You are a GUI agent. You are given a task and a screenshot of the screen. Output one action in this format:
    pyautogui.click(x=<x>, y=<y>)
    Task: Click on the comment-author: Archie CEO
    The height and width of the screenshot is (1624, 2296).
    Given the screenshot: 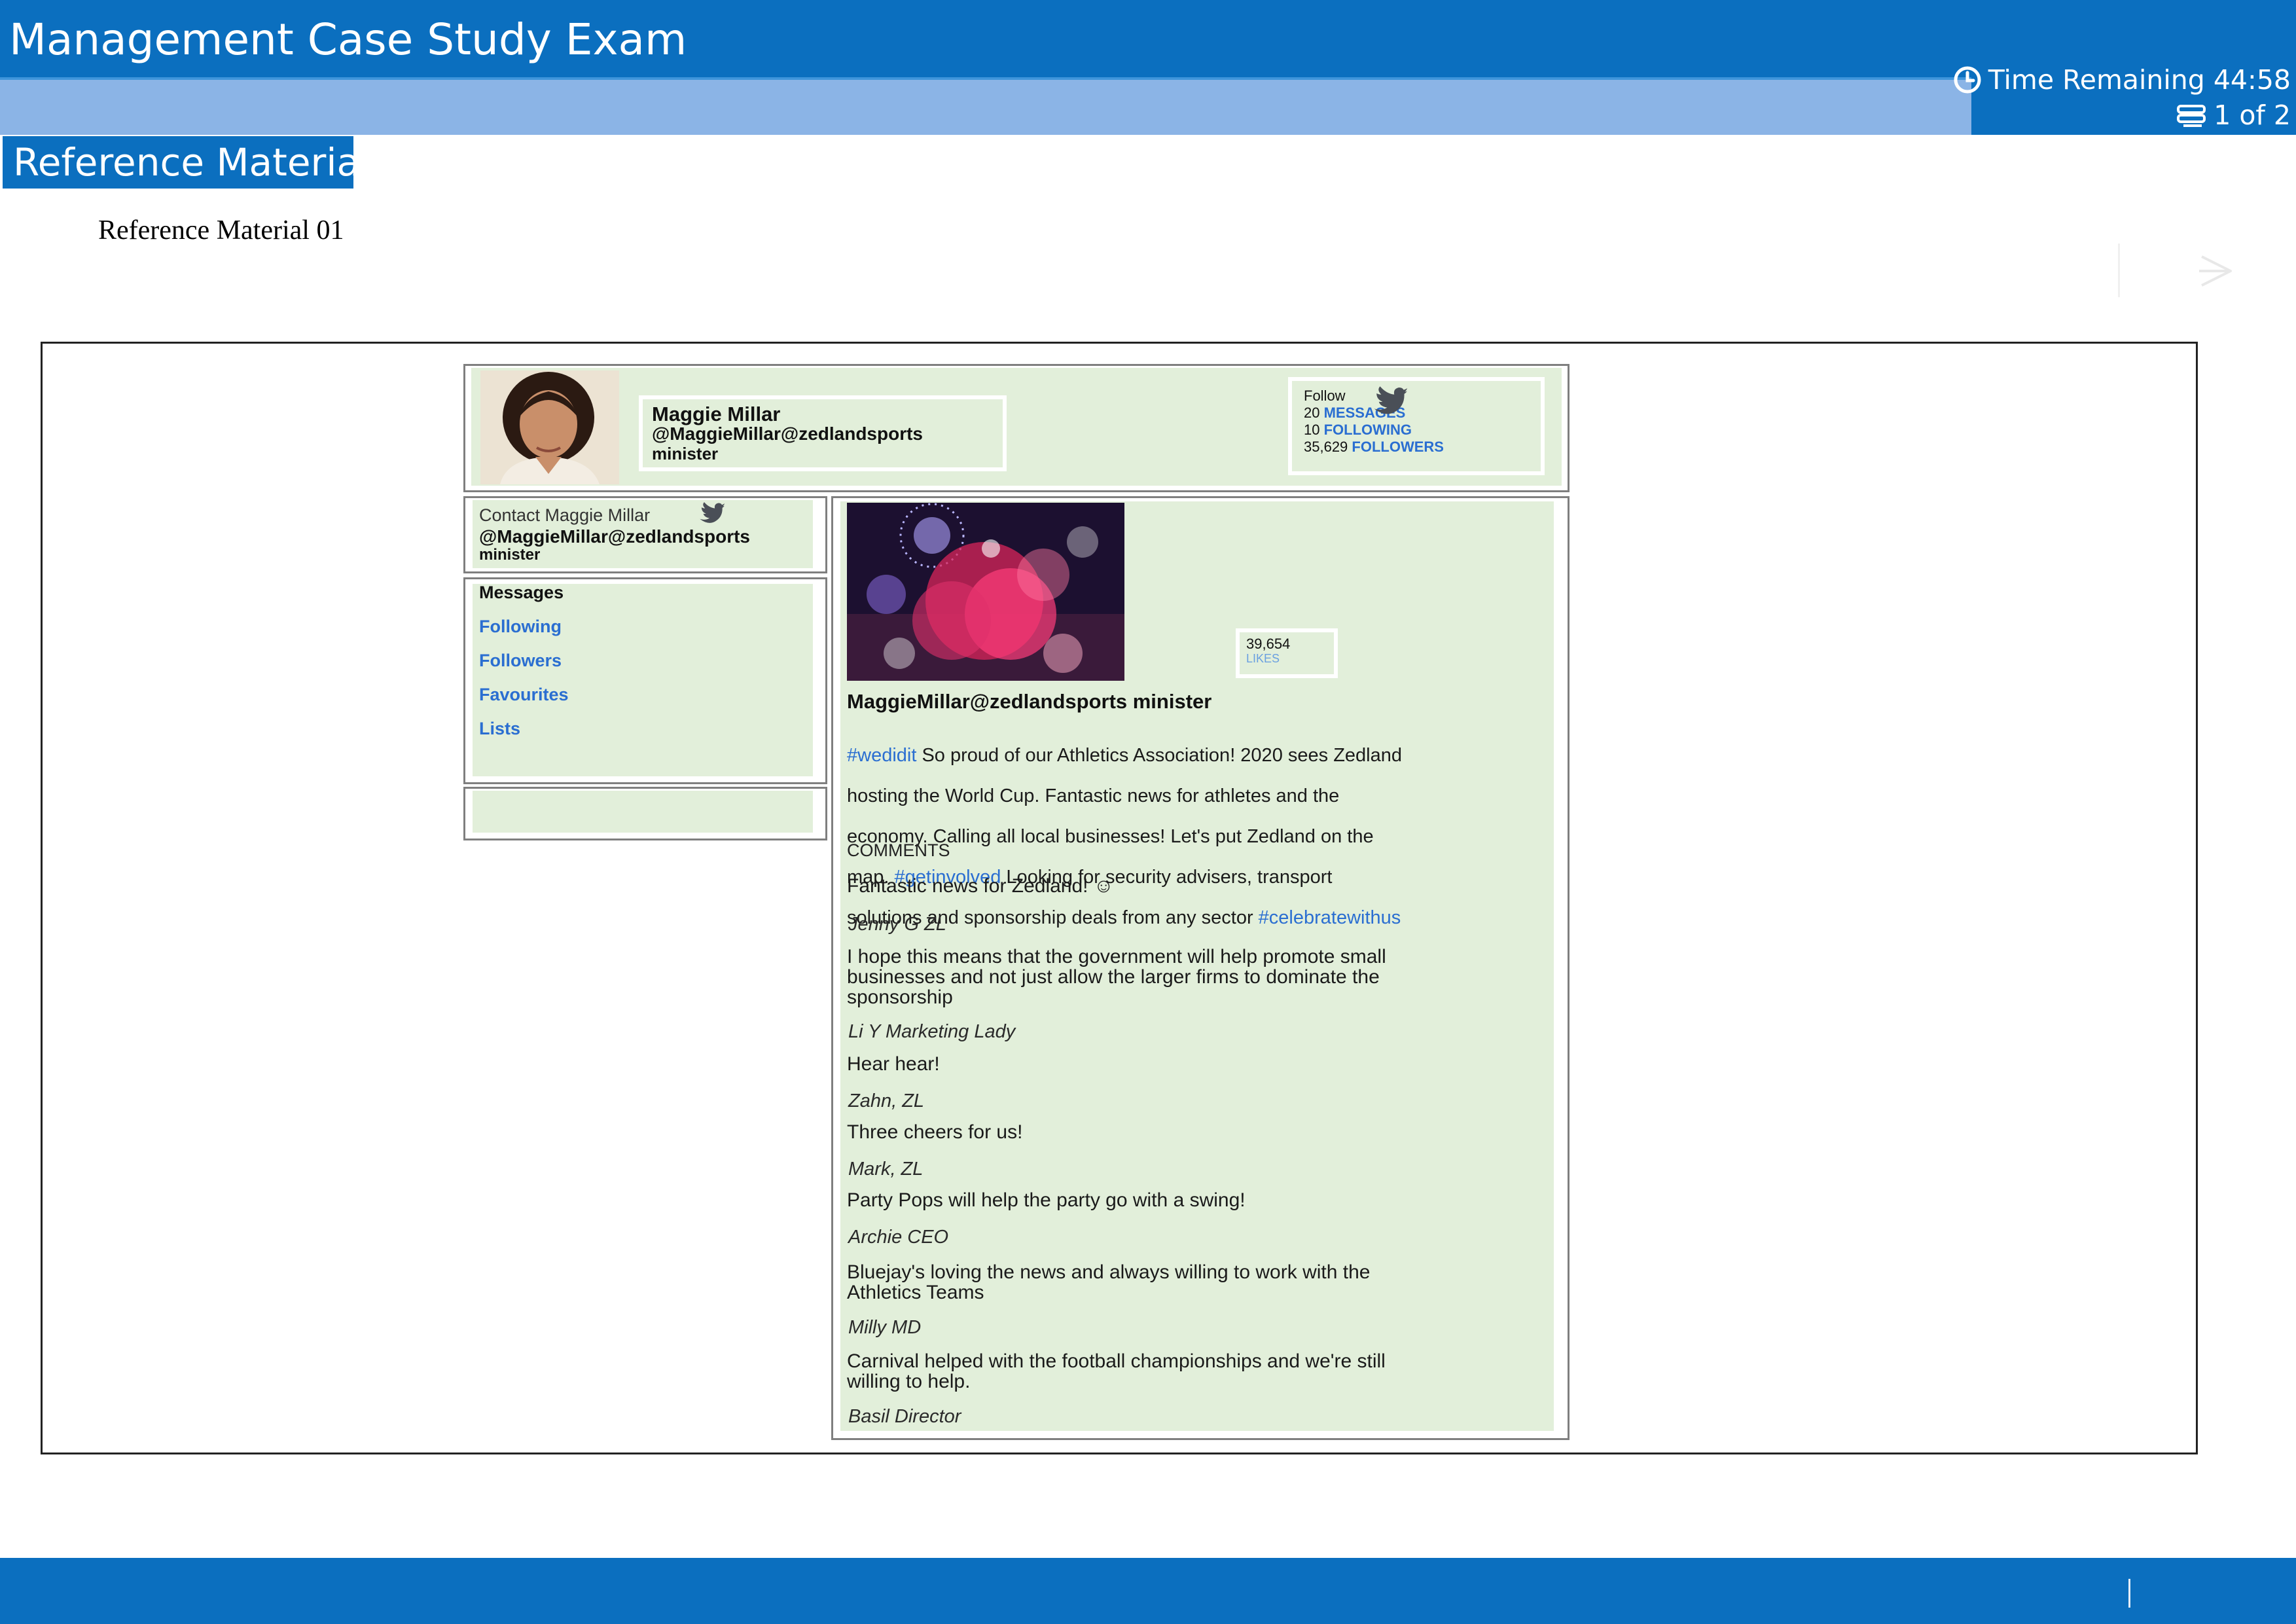 What is the action you would take?
    pyautogui.click(x=898, y=1237)
    